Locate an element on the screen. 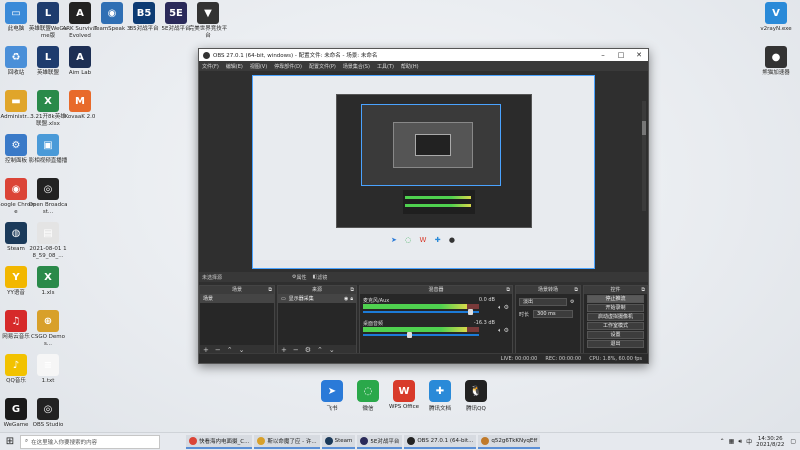 Image resolution: width=800 pixels, height=450 pixels. dock-app: 🐧 腾讯QQ is located at coordinates (476, 396).